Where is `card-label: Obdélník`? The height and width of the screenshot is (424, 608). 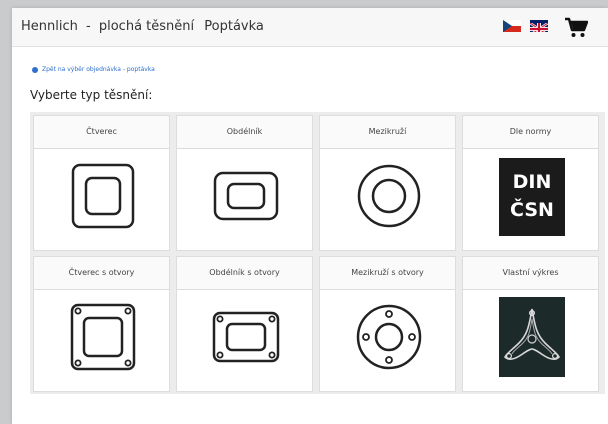
card-label: Obdélník is located at coordinates (244, 132).